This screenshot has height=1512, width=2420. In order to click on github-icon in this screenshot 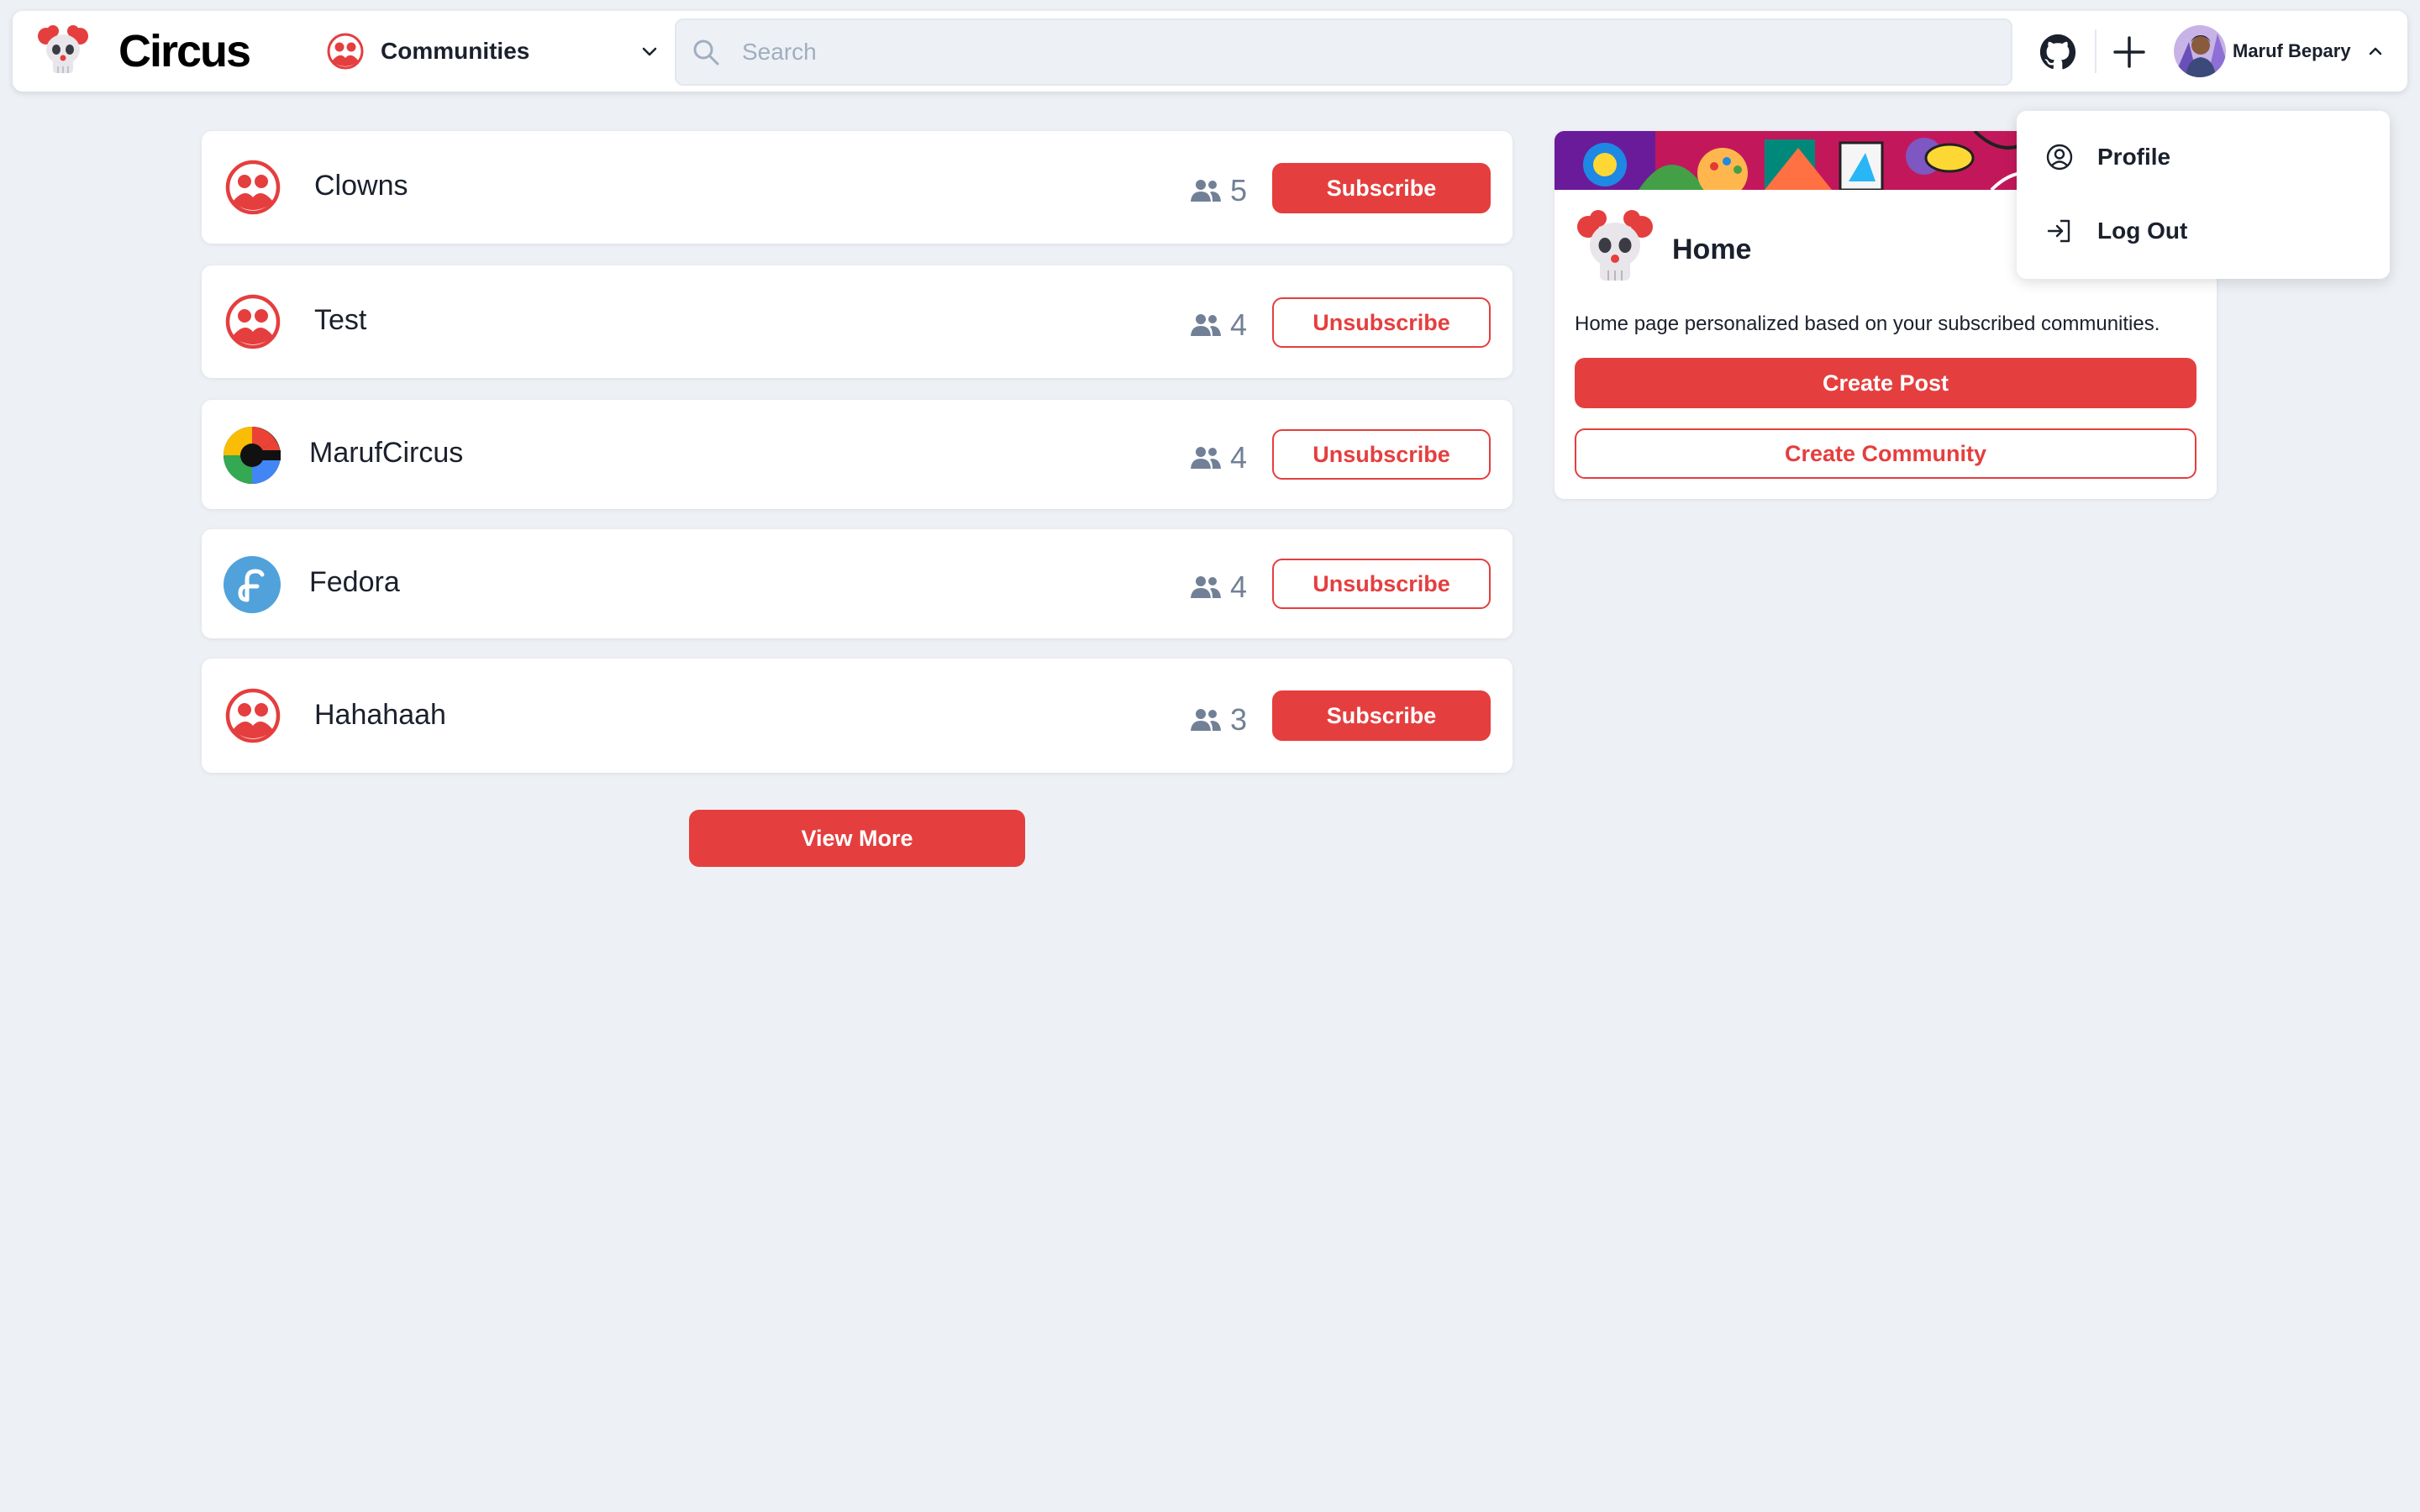, I will do `click(2057, 52)`.